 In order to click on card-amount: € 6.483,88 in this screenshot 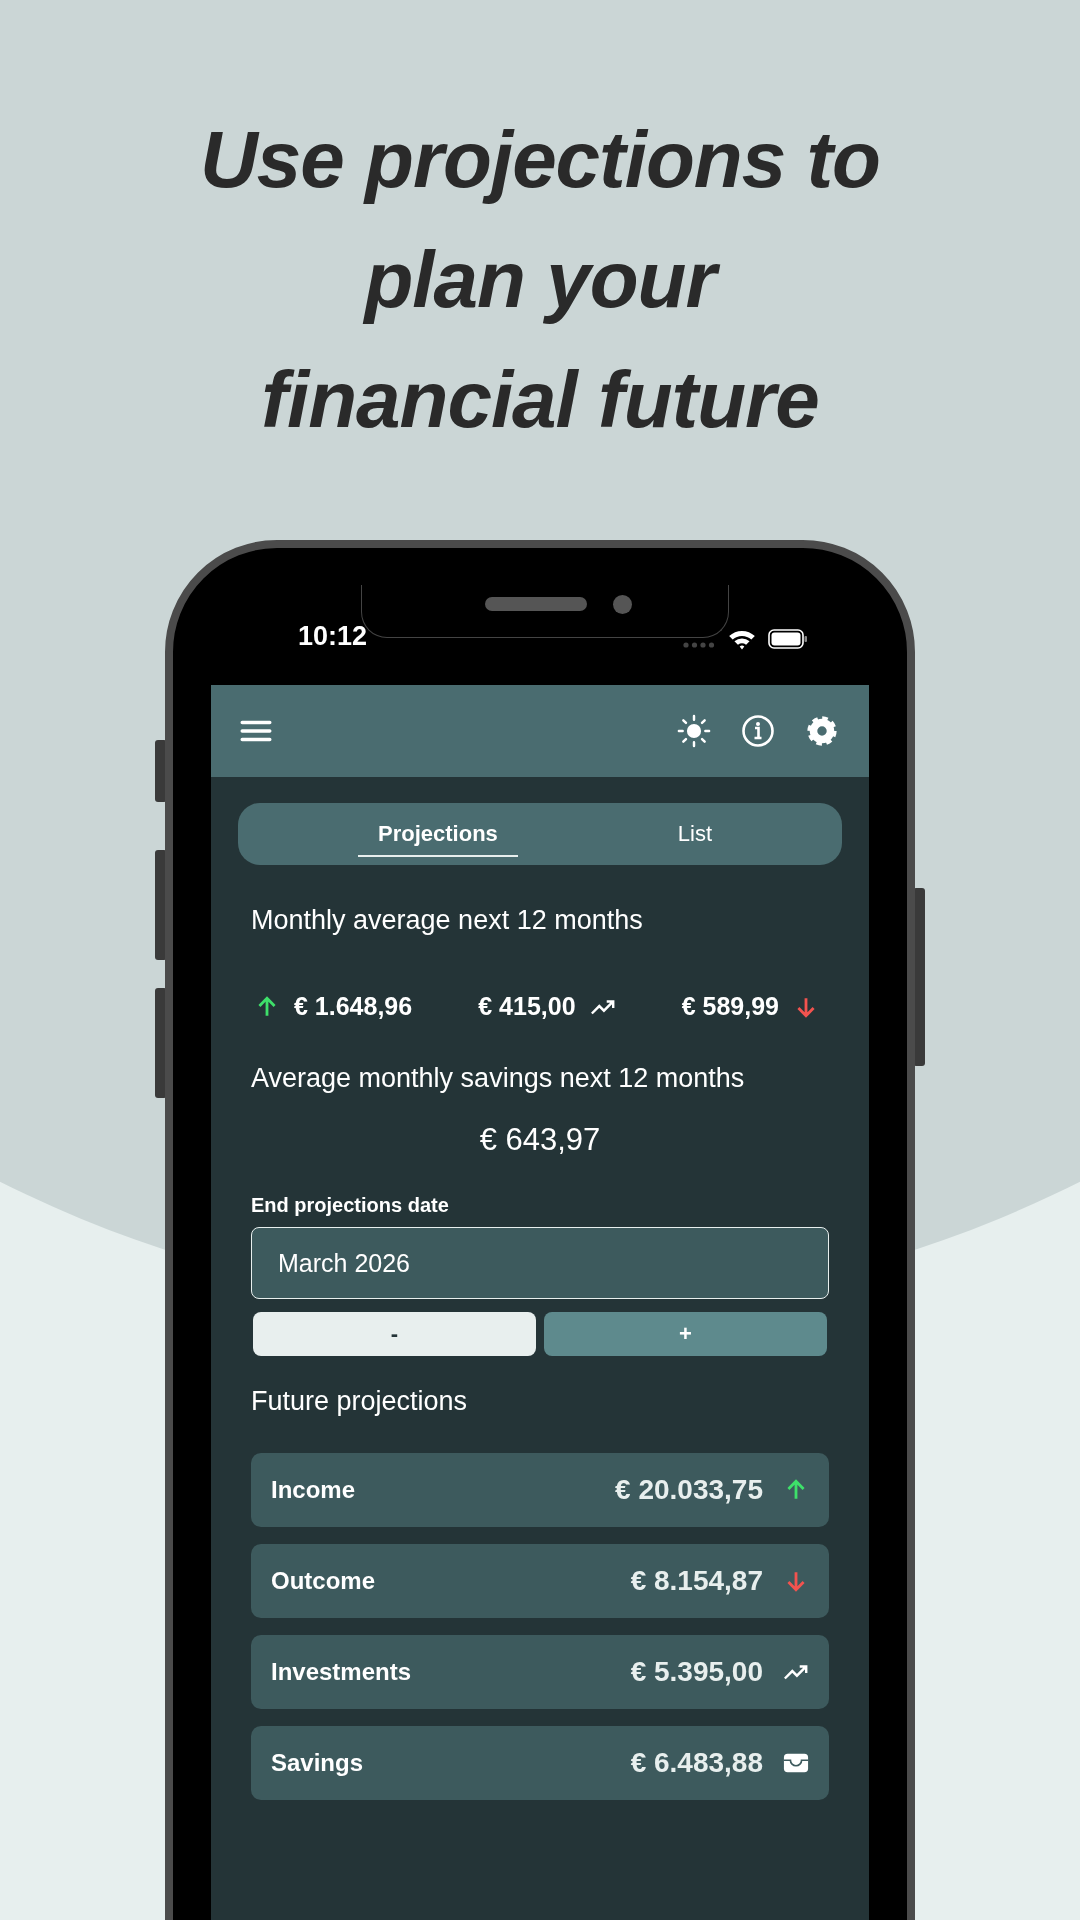, I will do `click(696, 1763)`.